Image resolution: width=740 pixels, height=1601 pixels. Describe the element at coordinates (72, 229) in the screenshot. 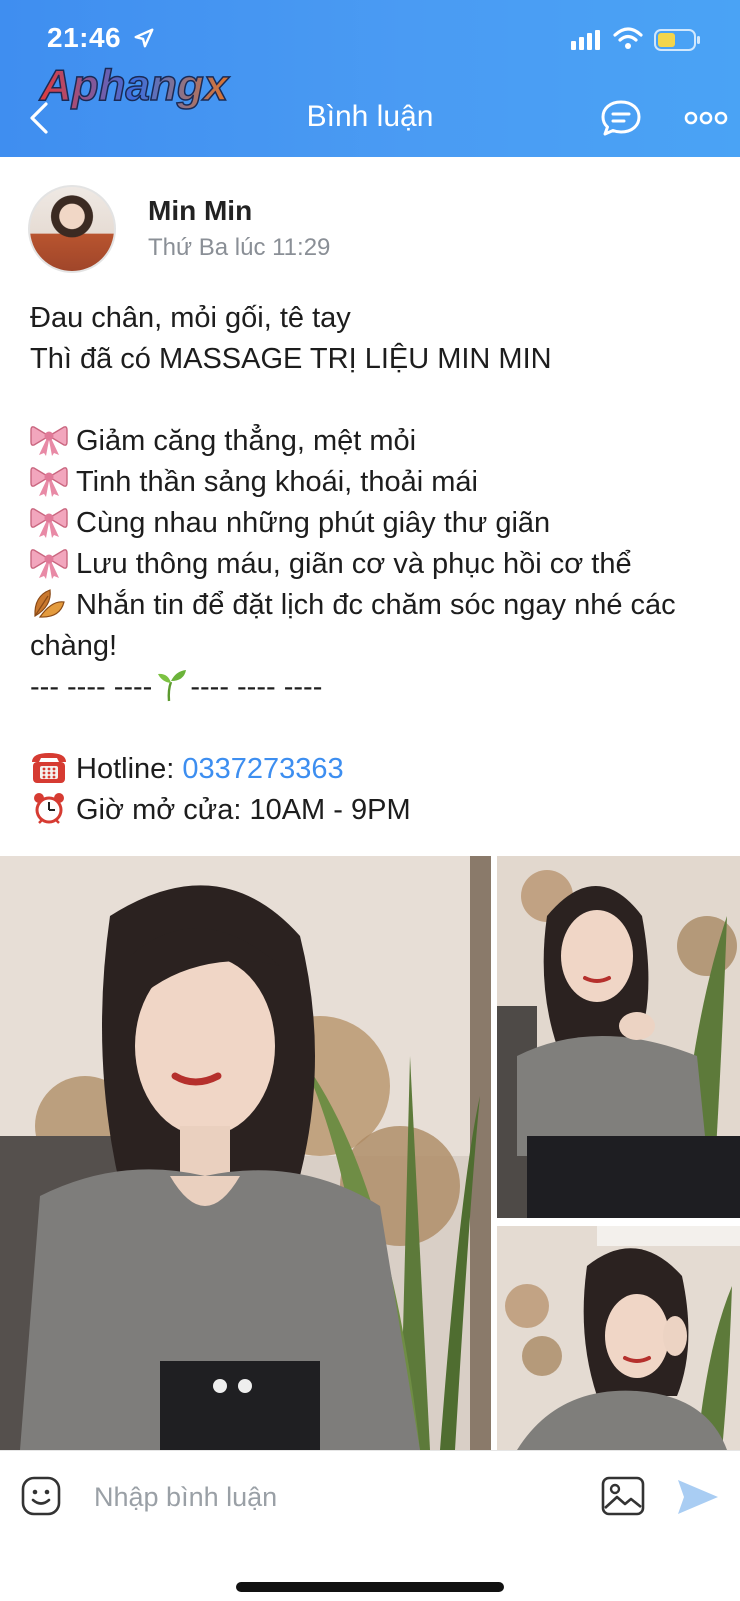

I see `author-avatar` at that location.